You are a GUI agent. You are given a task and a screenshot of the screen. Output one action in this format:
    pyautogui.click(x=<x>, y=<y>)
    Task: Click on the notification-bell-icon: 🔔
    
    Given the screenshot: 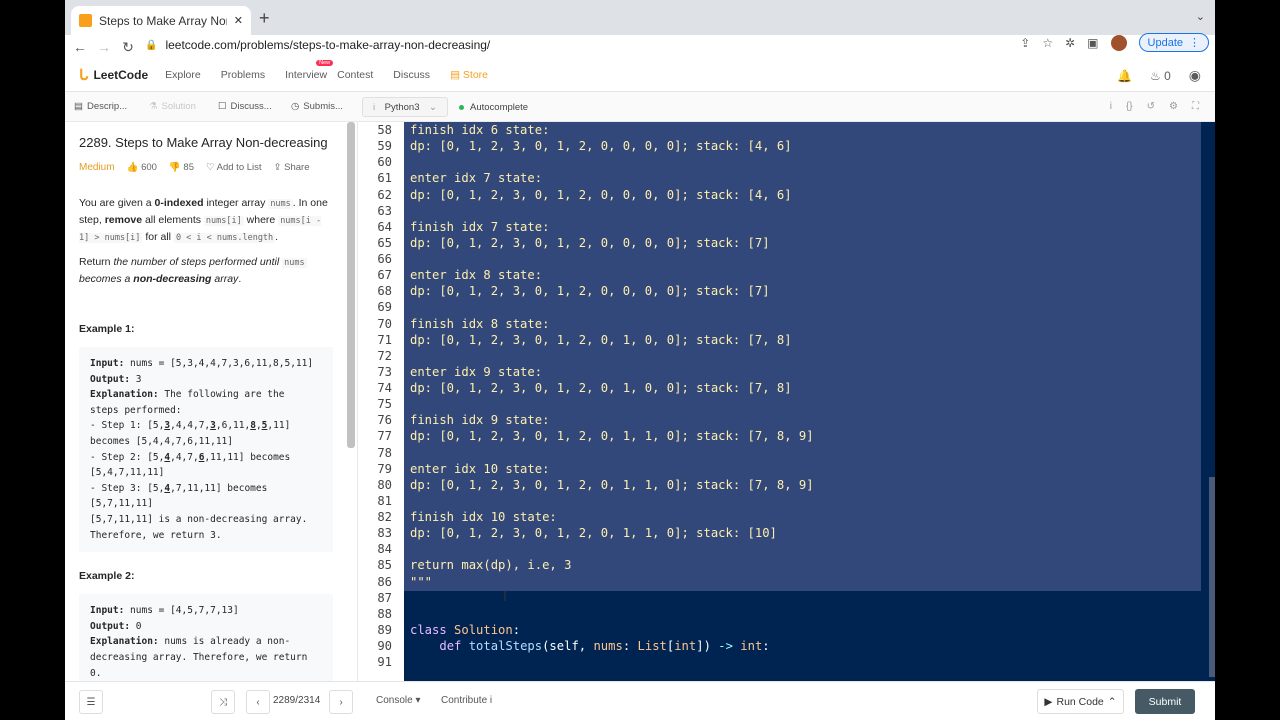 What is the action you would take?
    pyautogui.click(x=1124, y=76)
    